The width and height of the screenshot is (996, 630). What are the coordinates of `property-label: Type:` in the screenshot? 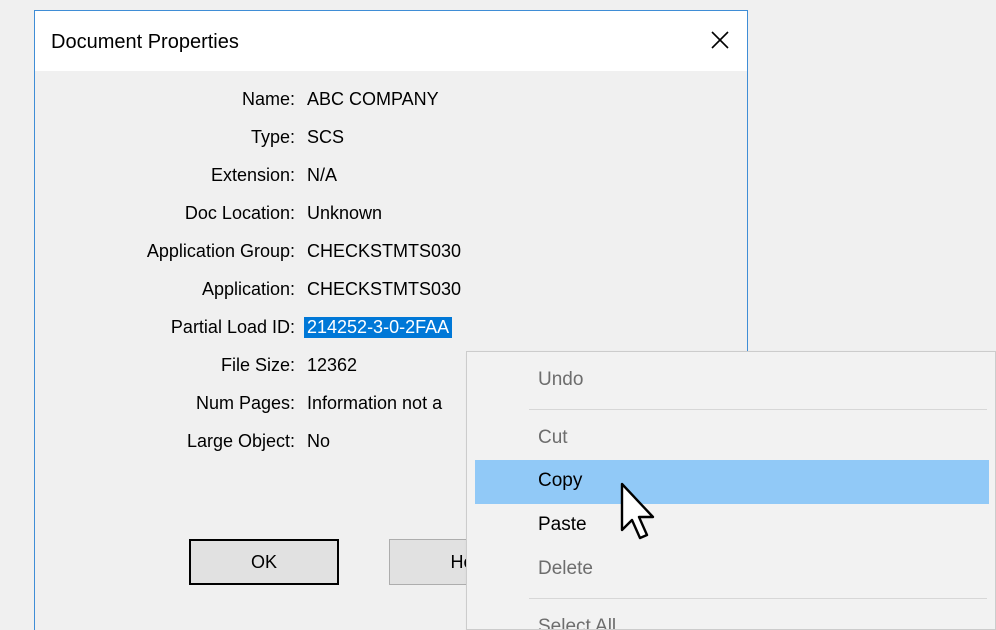 It's located at (272, 137).